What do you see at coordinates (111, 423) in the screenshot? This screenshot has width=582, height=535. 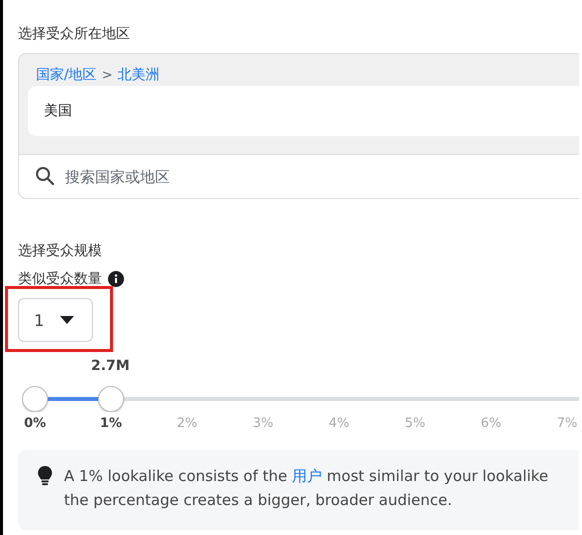 I see `tick-label: 1%` at bounding box center [111, 423].